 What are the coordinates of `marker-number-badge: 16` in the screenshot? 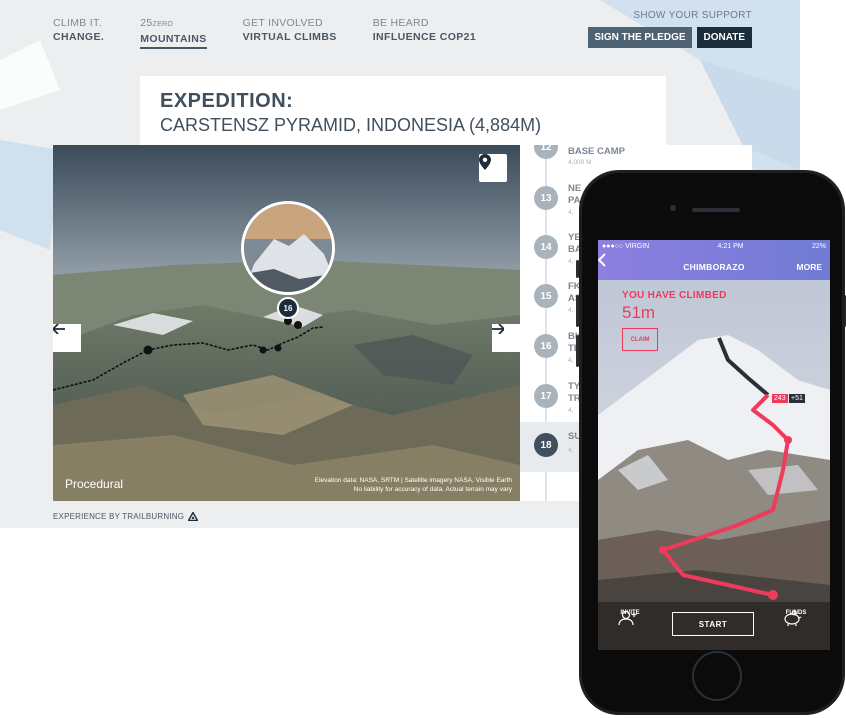 It's located at (288, 308).